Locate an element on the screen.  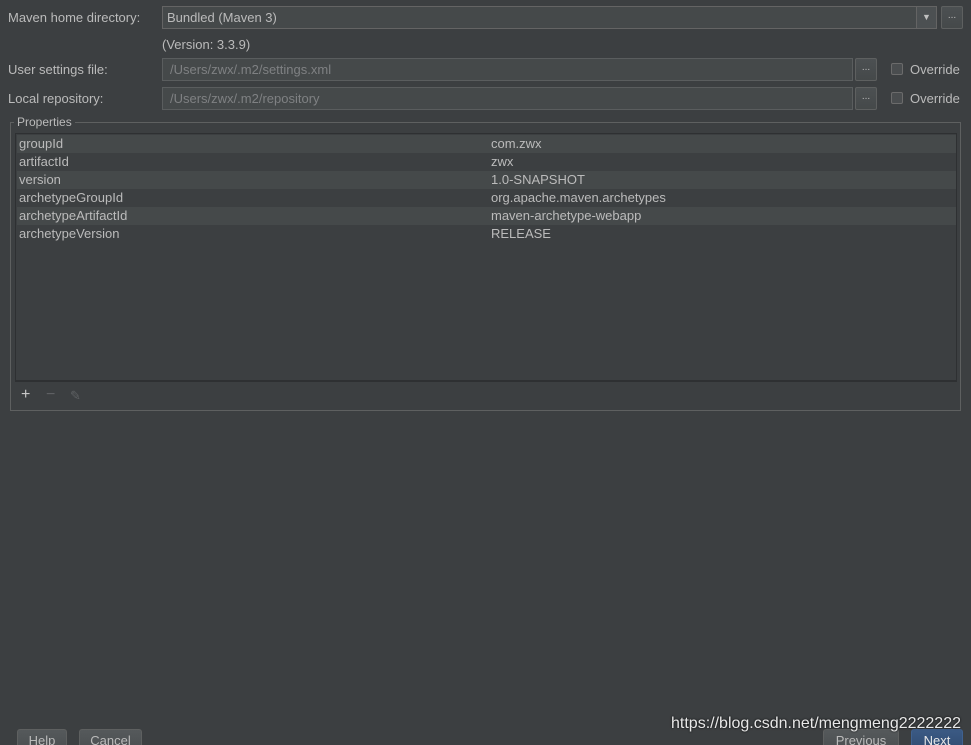
maven-home-label: Maven home directory: is located at coordinates (74, 17).